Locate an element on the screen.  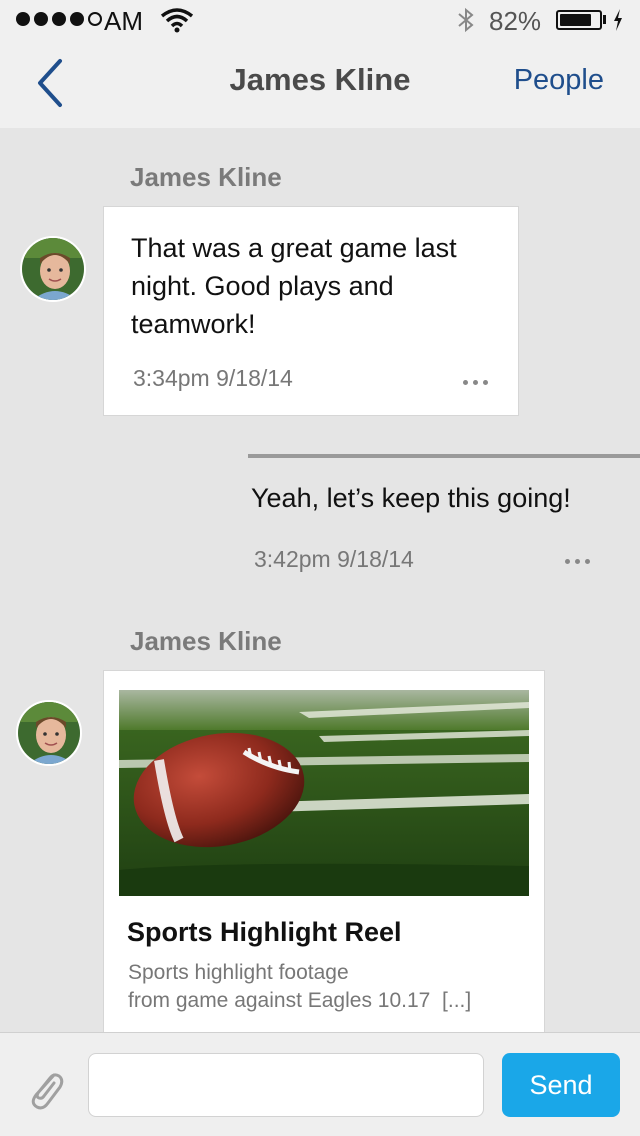
bluetooth-icon is located at coordinates (466, 20).